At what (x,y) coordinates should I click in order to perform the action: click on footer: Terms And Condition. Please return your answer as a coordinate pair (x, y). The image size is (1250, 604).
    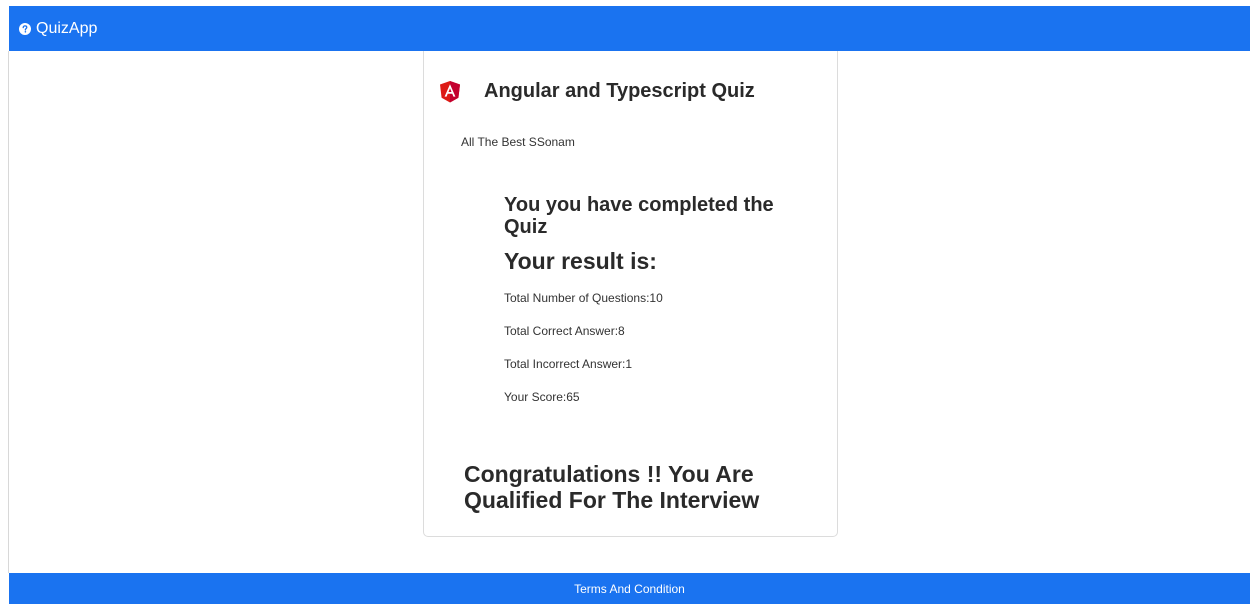
    Looking at the image, I should click on (629, 588).